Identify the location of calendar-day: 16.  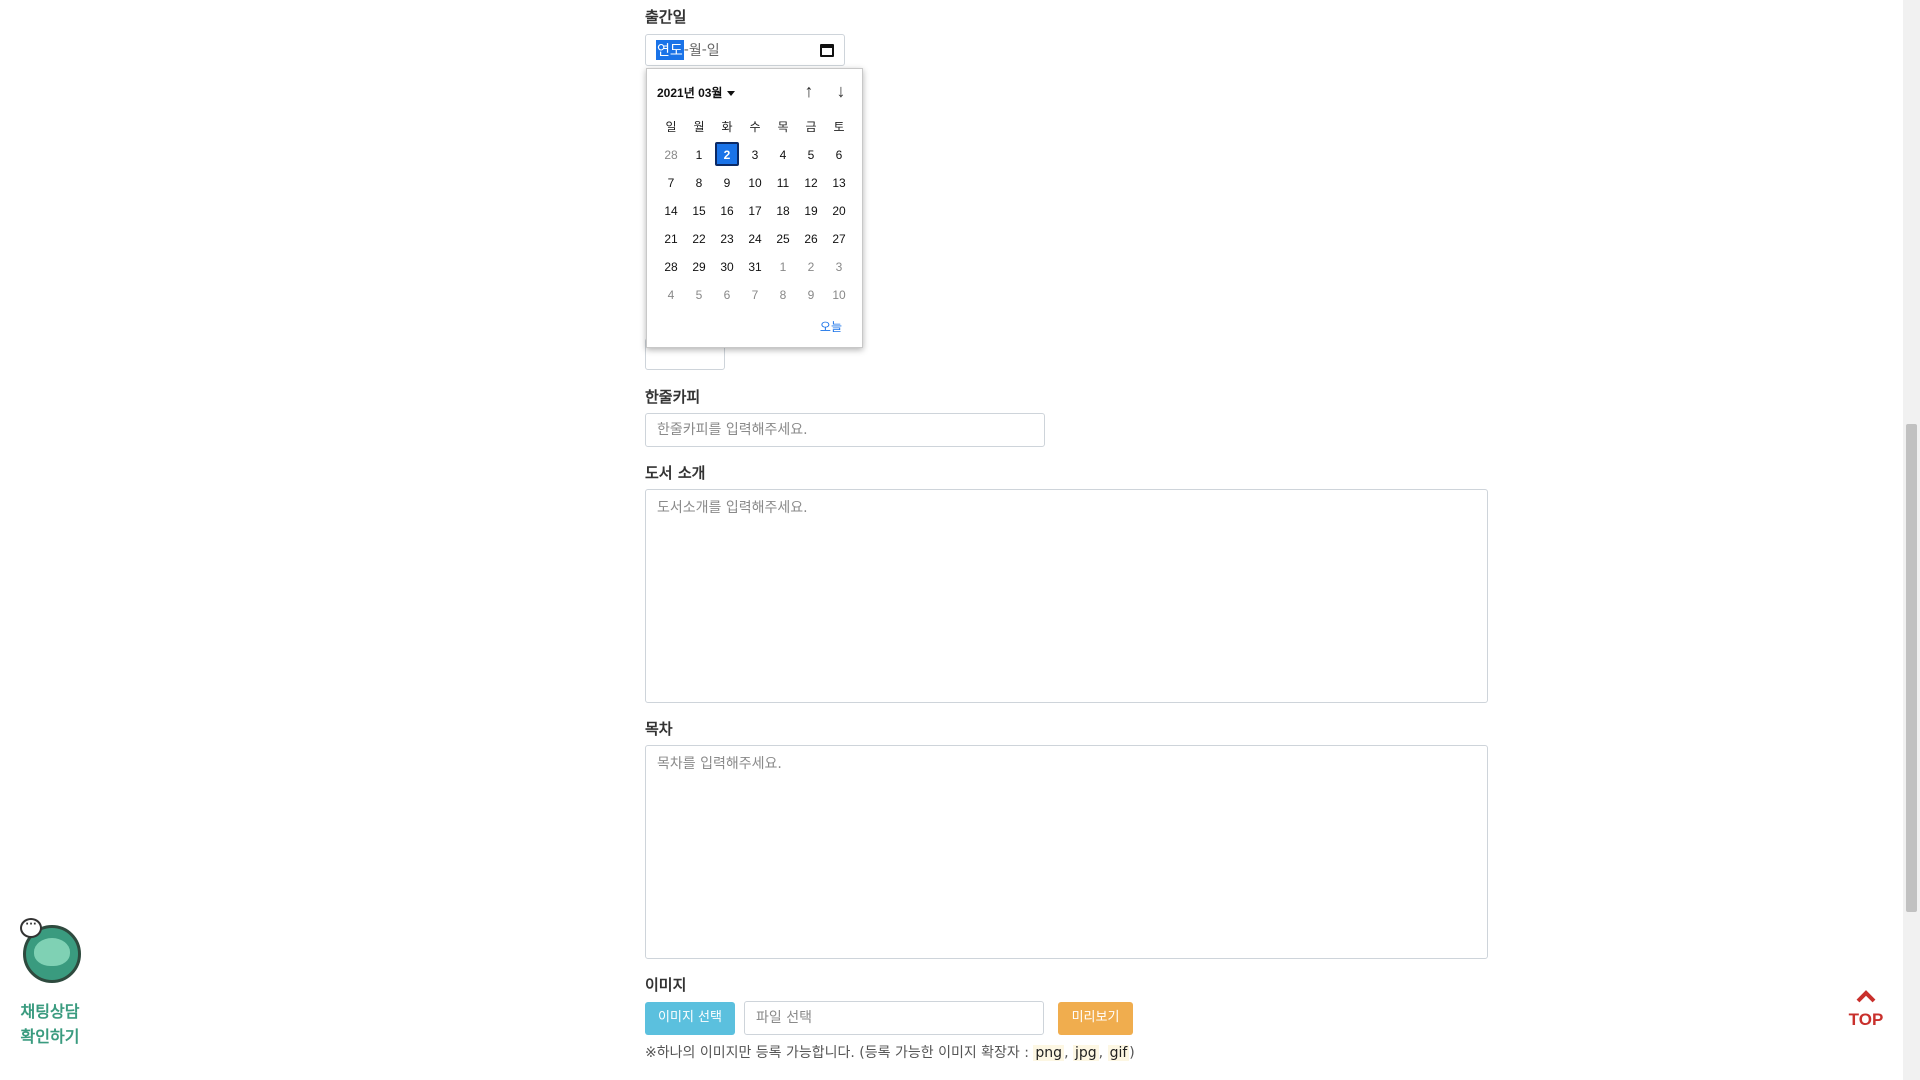
(727, 211).